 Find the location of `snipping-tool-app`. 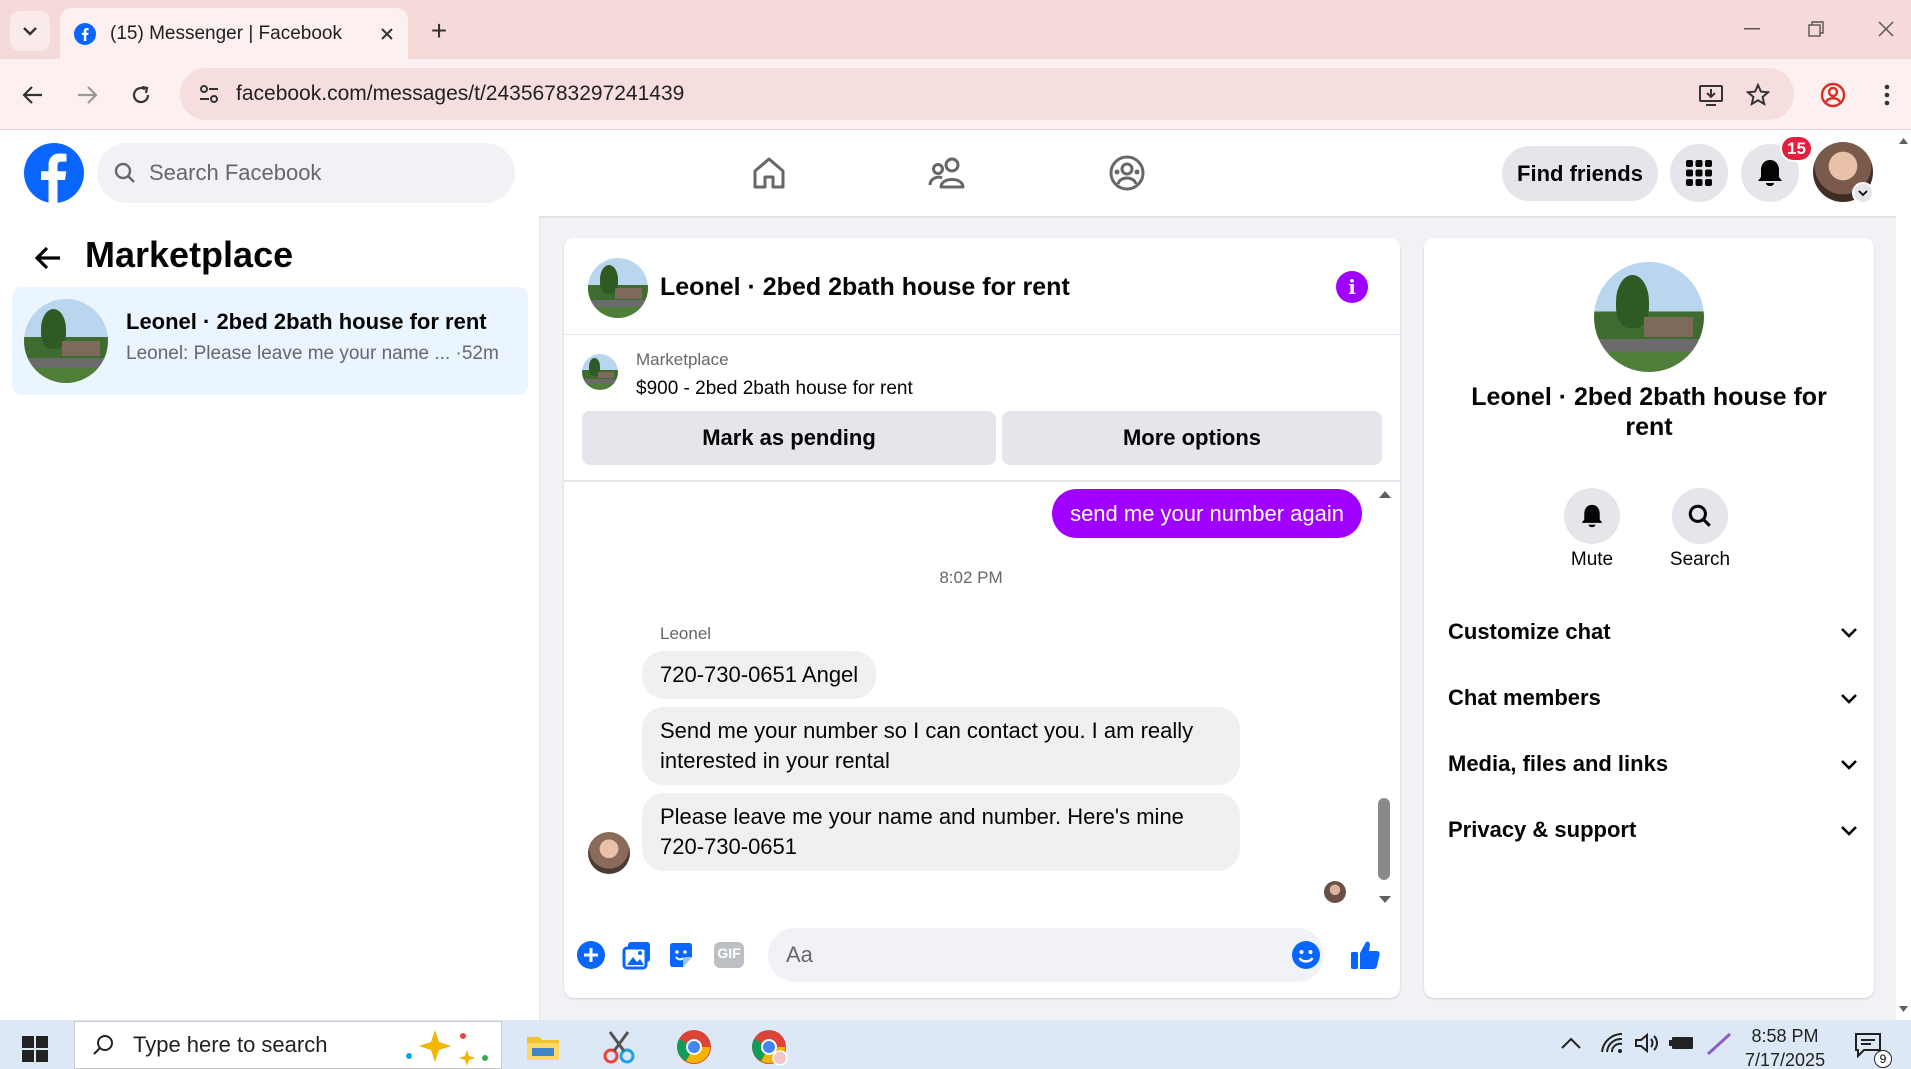

snipping-tool-app is located at coordinates (619, 1047).